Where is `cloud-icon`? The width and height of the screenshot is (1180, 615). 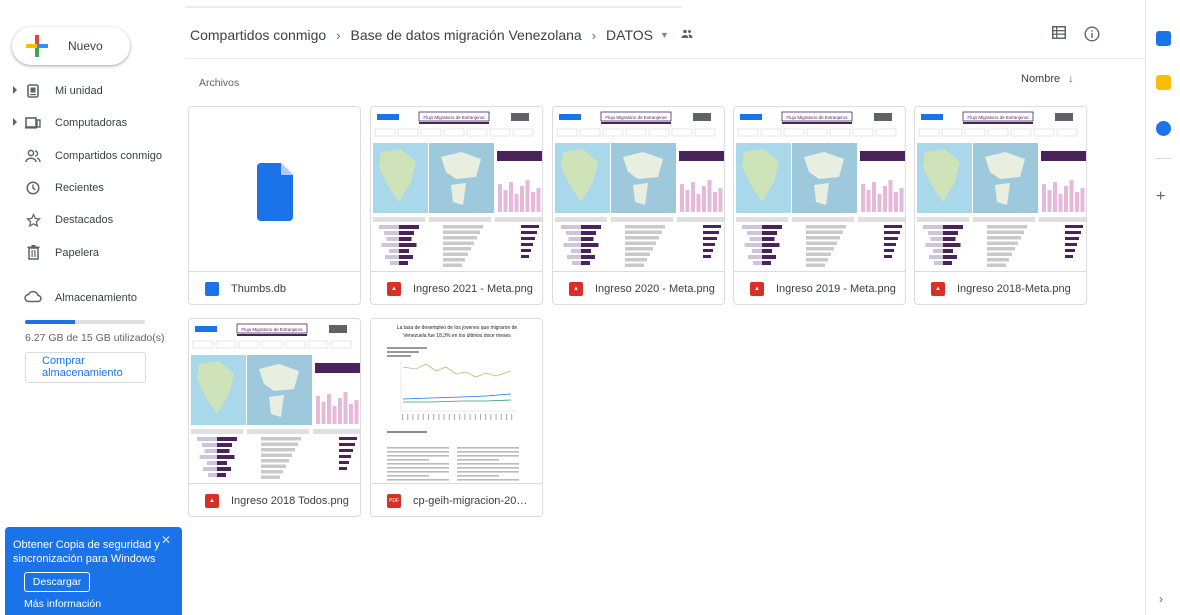
cloud-icon is located at coordinates (33, 297).